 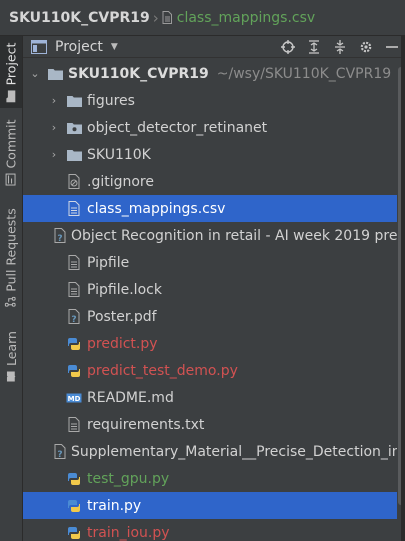 What do you see at coordinates (304, 73) in the screenshot?
I see `tree-root-path: ~/wsy/SKU110K_CVPR19` at bounding box center [304, 73].